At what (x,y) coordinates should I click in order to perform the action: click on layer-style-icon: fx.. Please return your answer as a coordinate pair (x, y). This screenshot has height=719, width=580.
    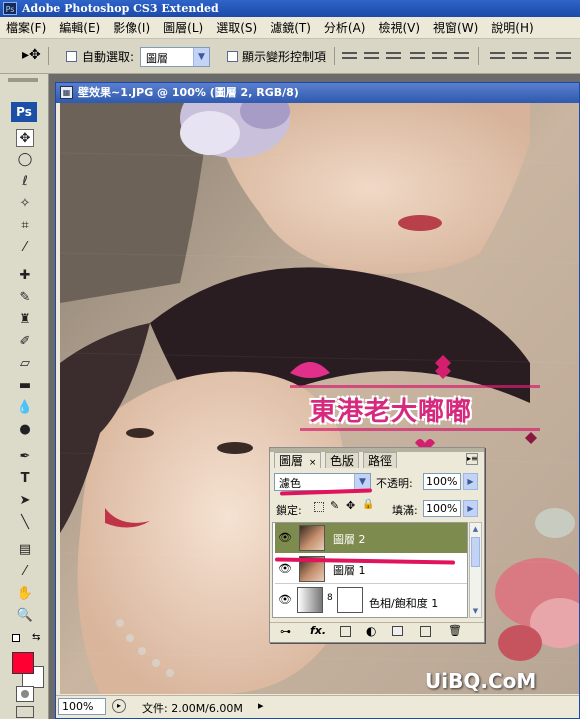
    Looking at the image, I should click on (318, 630).